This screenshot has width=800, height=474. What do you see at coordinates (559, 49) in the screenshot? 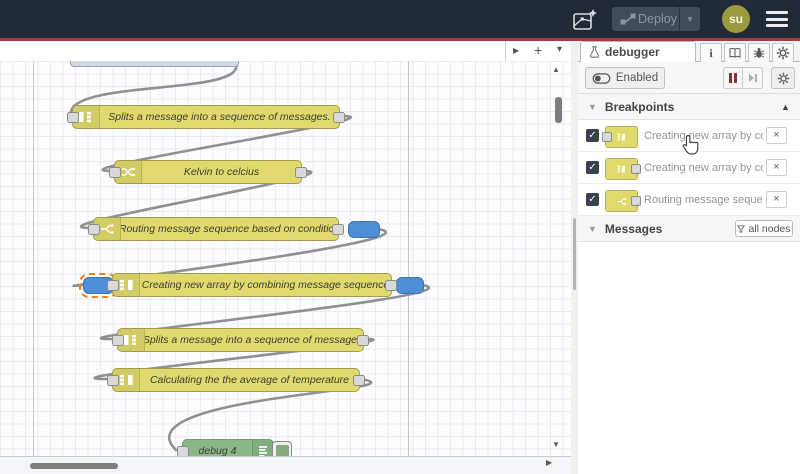
I see `flow-list-chevron: ▾` at bounding box center [559, 49].